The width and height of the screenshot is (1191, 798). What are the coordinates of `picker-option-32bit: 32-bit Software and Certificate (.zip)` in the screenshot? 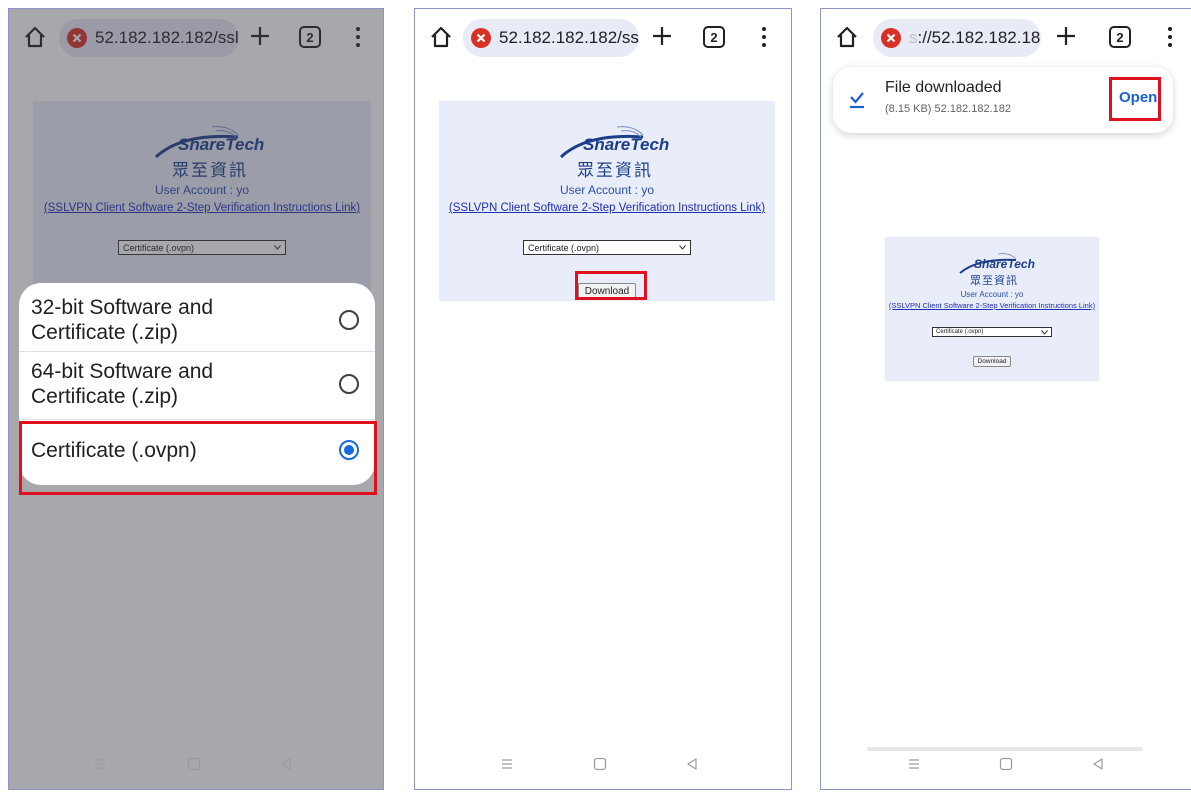 It's located at (197, 320).